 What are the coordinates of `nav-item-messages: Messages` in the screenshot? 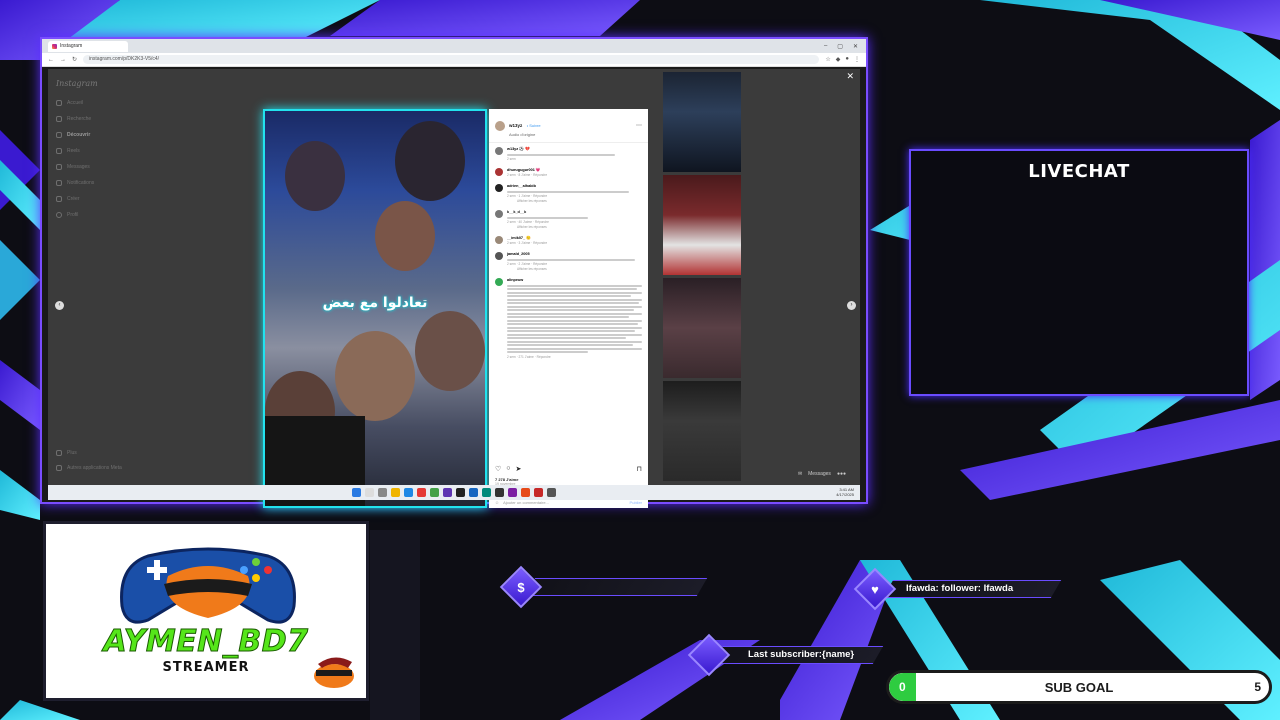 It's located at (88, 167).